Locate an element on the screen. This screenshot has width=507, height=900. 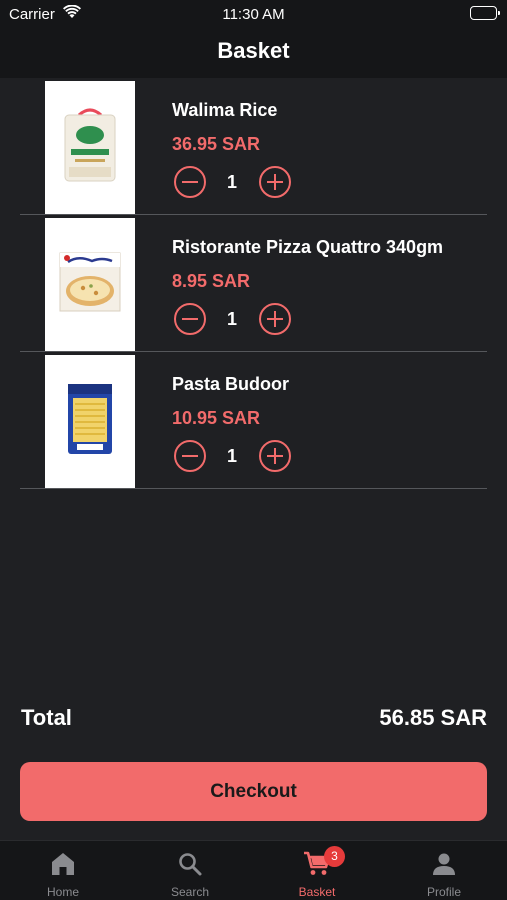
product-price: 36.95 SAR is located at coordinates (216, 144).